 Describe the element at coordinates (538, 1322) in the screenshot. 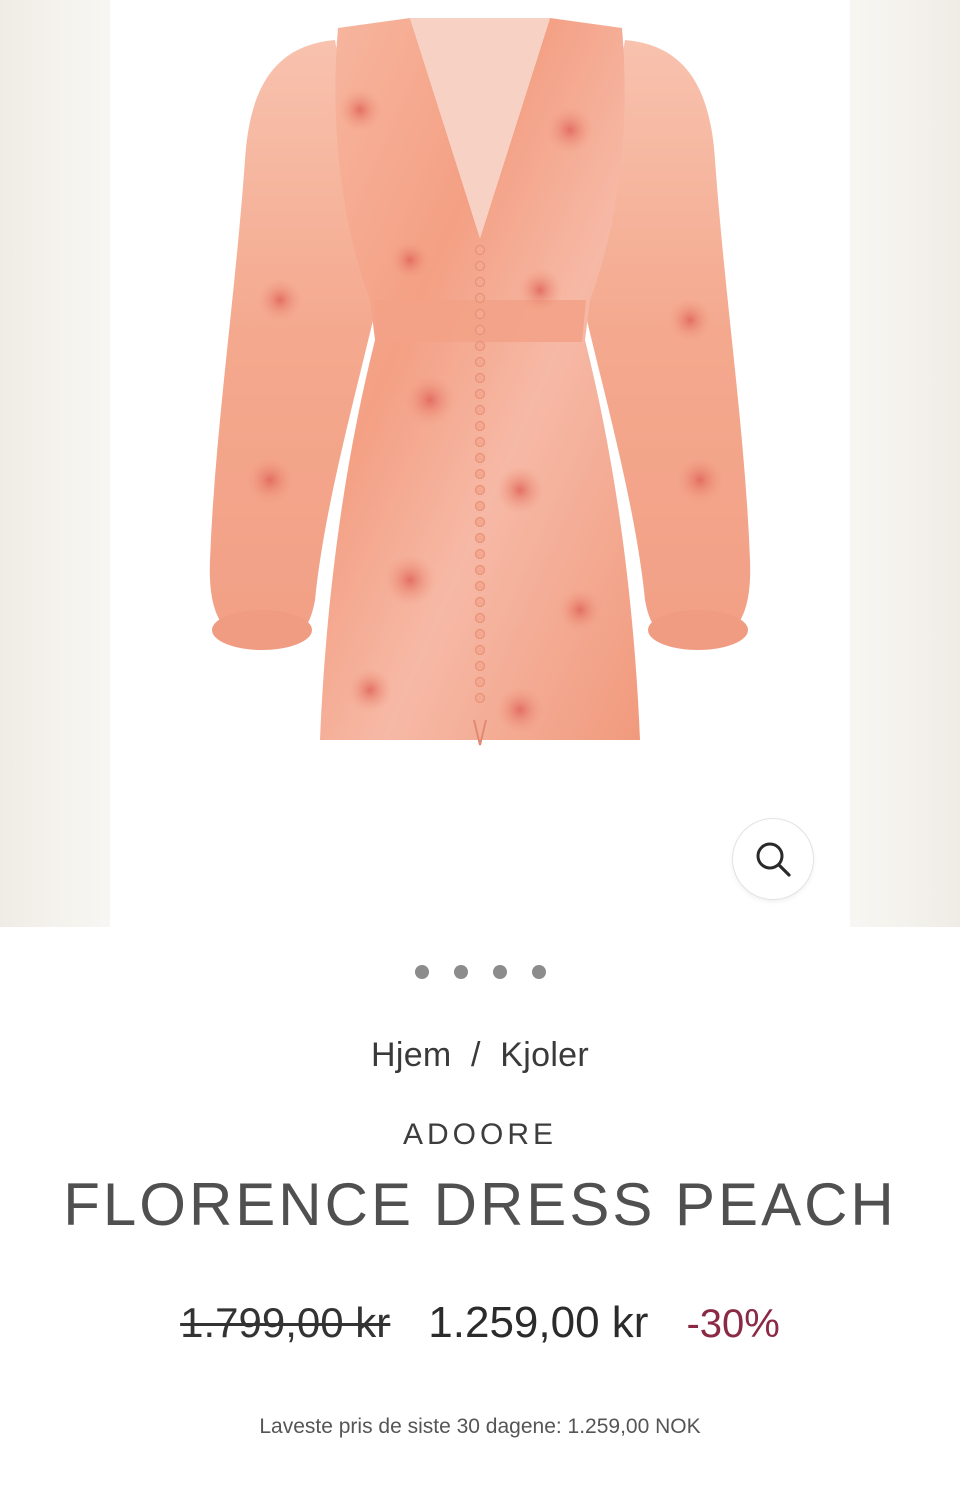

I see `sale-price: 1.259,00 kr` at that location.